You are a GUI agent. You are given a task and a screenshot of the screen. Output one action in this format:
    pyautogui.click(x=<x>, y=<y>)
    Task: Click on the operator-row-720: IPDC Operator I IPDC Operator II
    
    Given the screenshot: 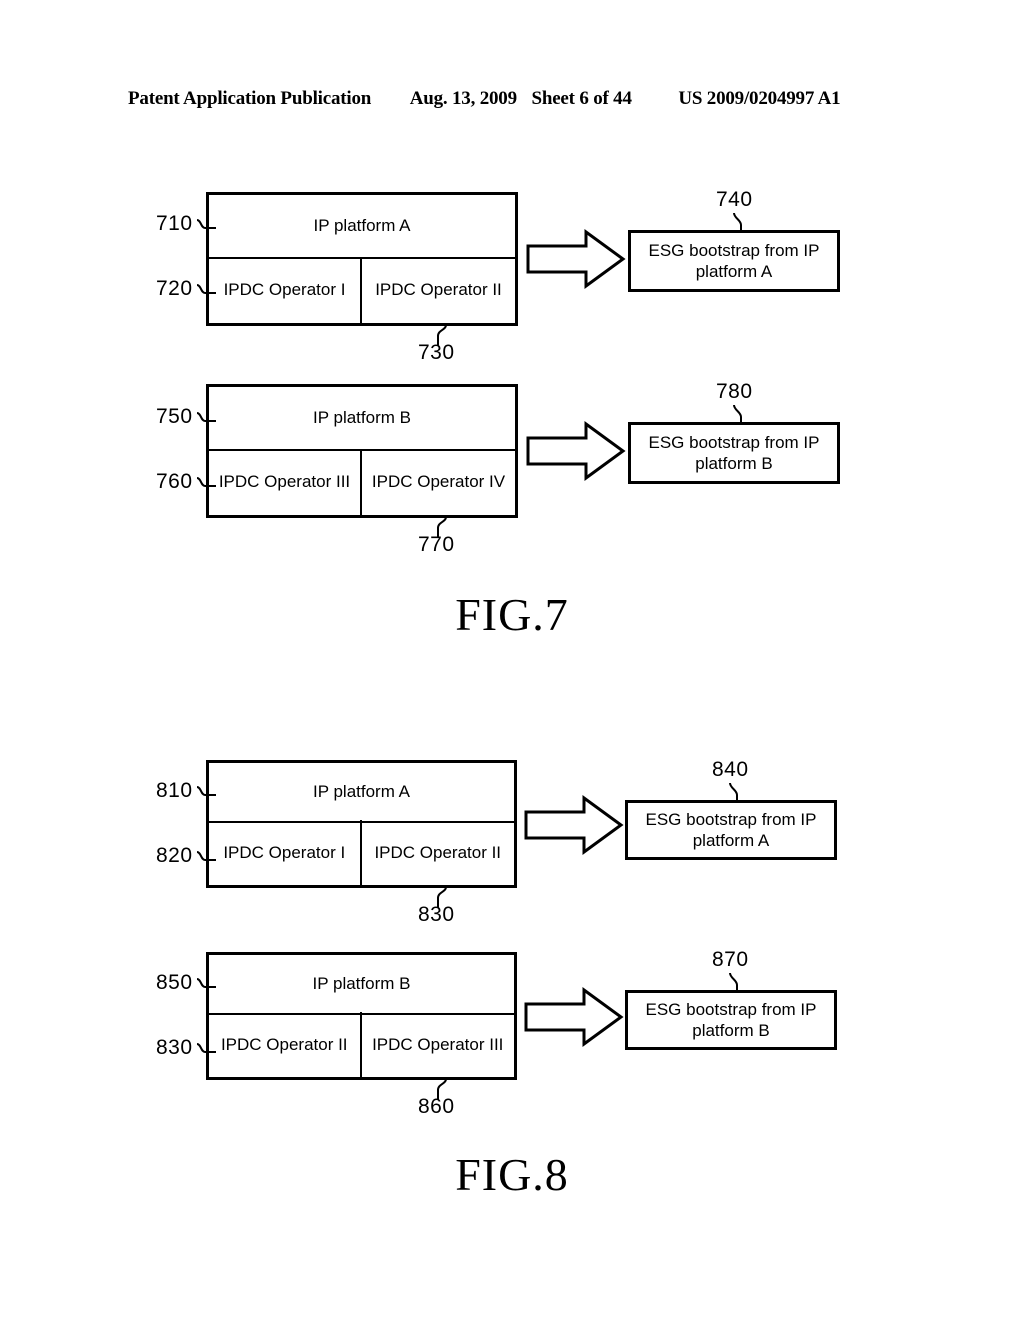 What is the action you would take?
    pyautogui.click(x=362, y=290)
    